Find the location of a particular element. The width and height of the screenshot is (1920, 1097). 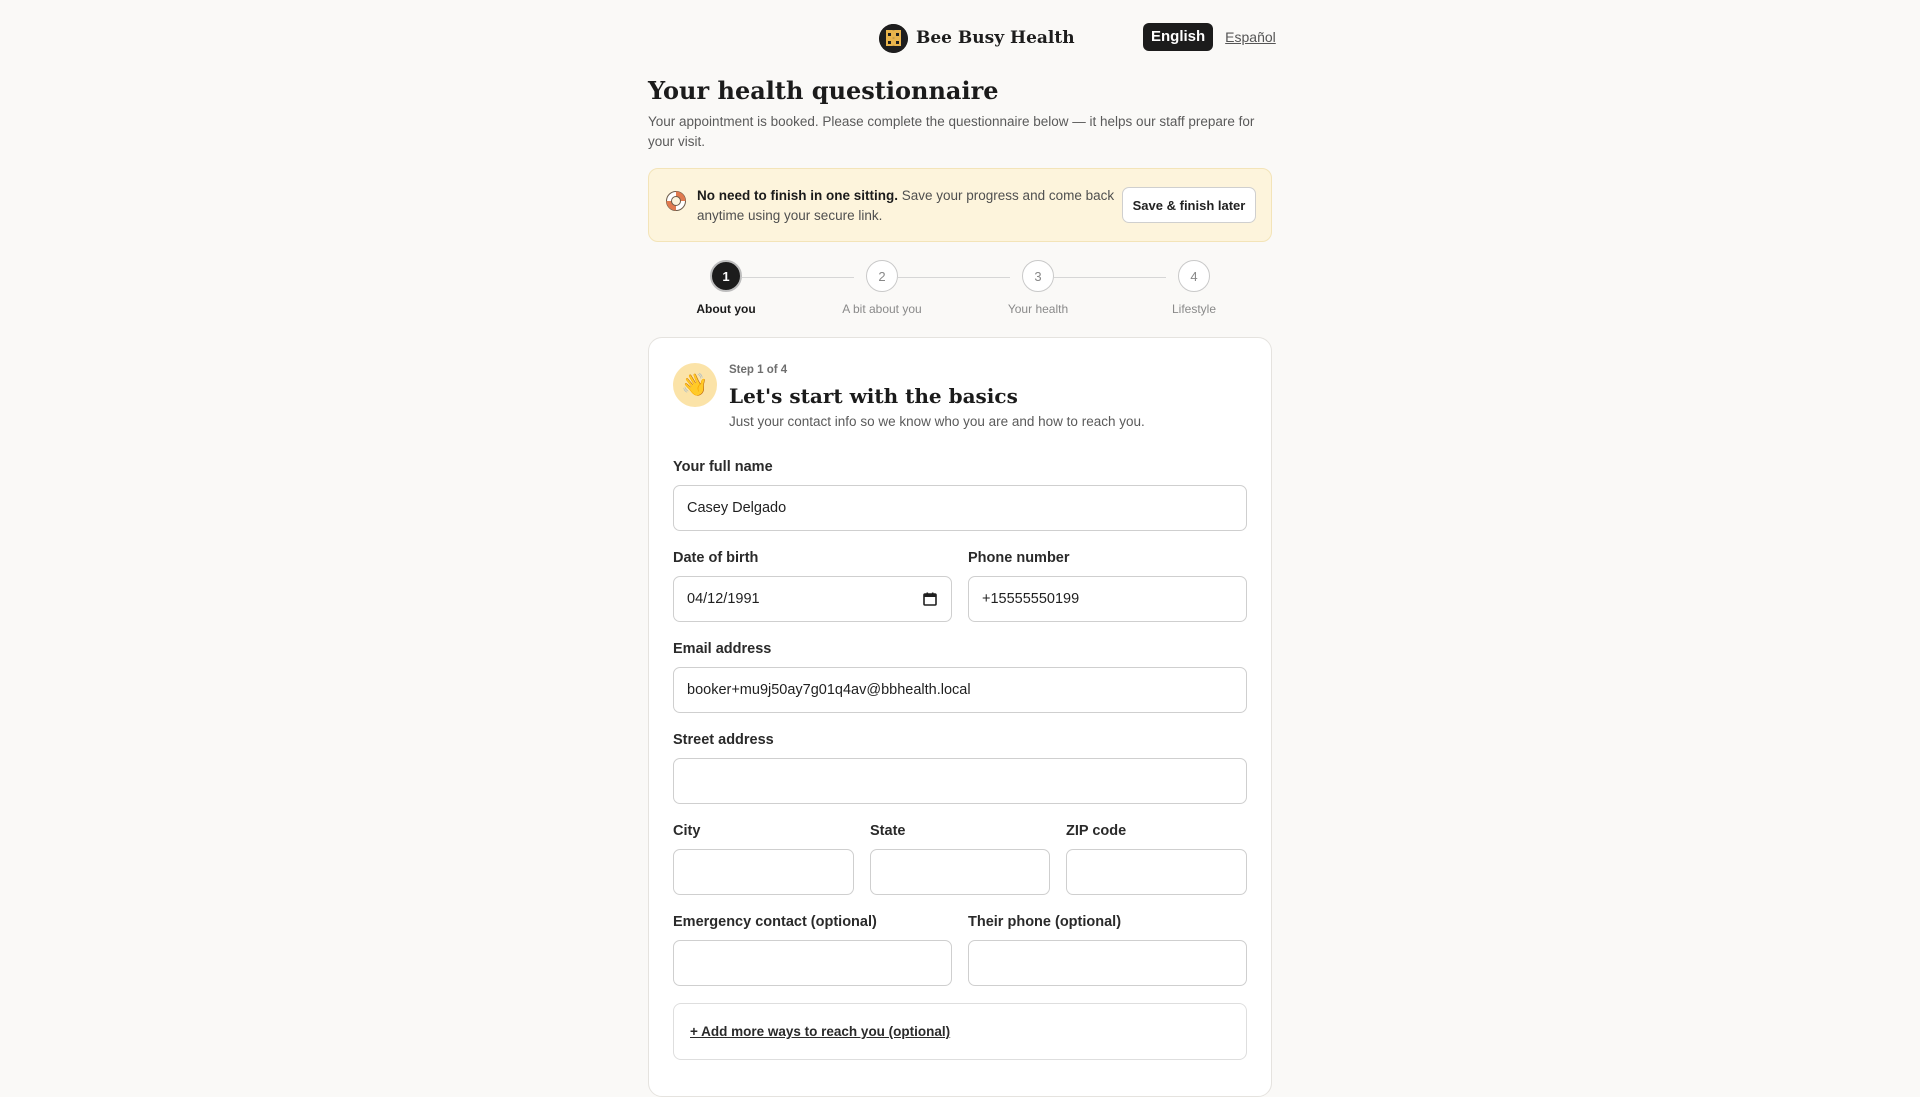

zip-label: ZIP code is located at coordinates (1096, 831).